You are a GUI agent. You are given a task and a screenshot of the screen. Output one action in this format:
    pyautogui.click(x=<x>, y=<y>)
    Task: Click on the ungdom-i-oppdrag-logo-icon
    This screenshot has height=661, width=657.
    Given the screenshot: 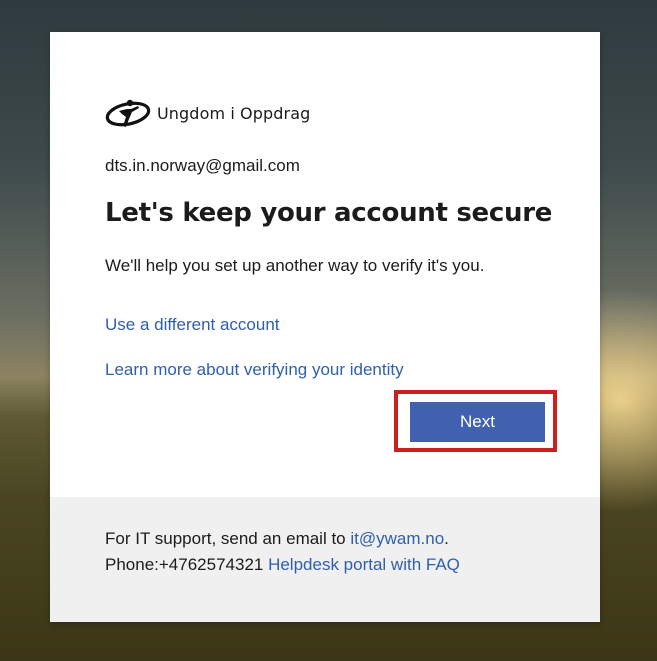 What is the action you would take?
    pyautogui.click(x=128, y=113)
    